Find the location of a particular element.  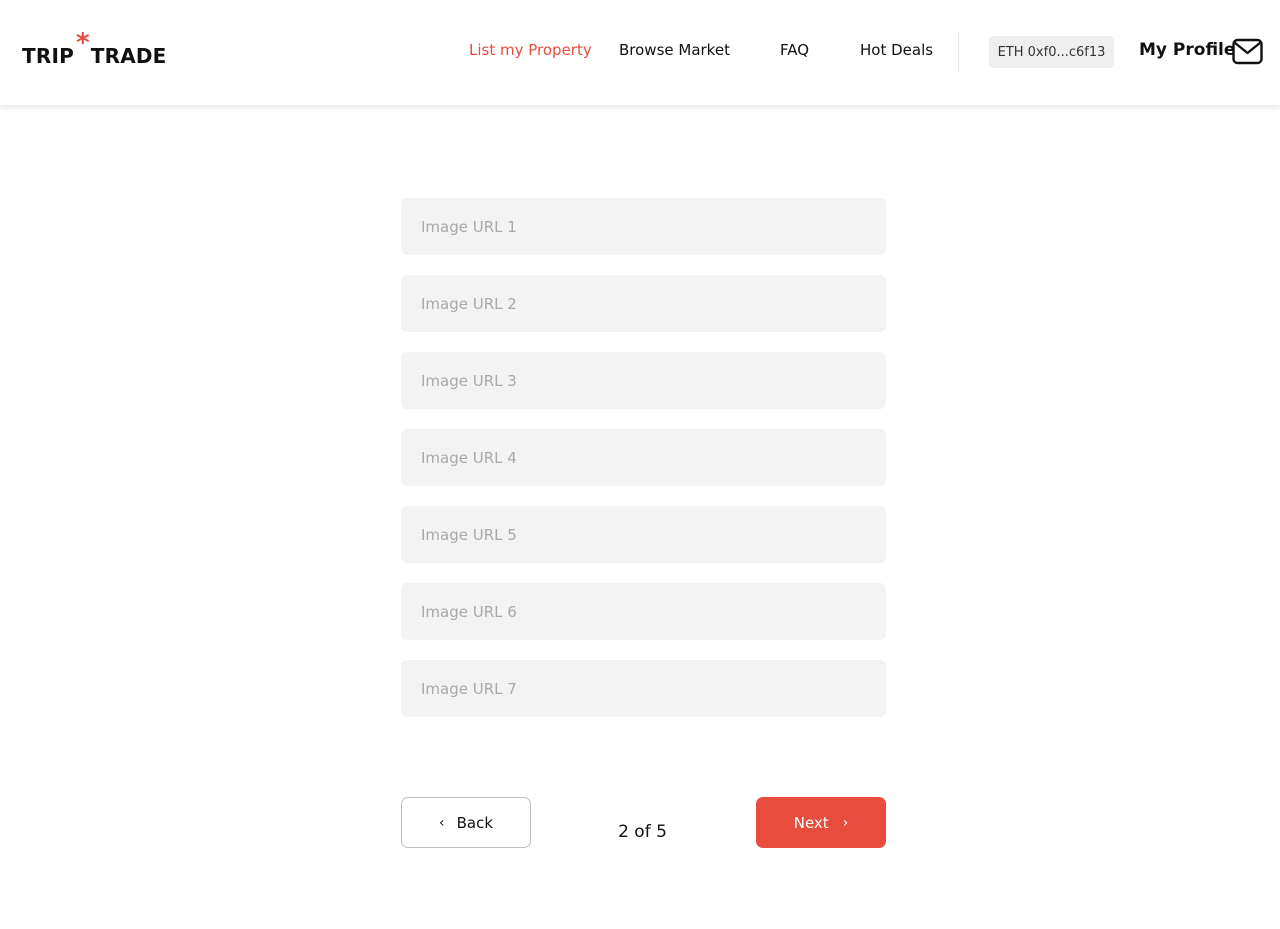

logo-text-trip: TRIP is located at coordinates (48, 56).